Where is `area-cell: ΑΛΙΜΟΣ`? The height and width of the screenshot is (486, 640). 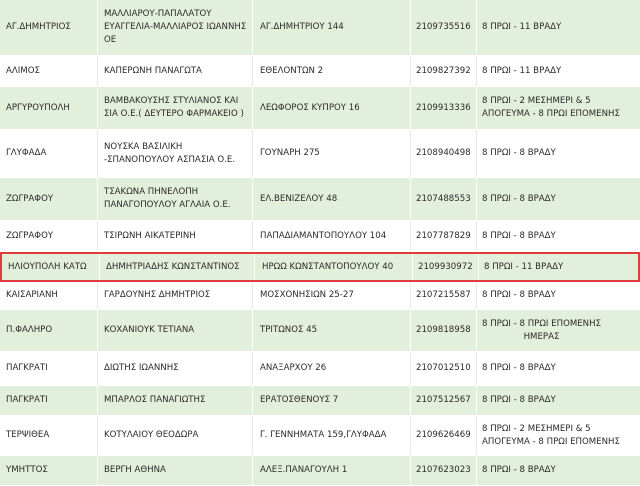
area-cell: ΑΛΙΜΟΣ is located at coordinates (23, 70).